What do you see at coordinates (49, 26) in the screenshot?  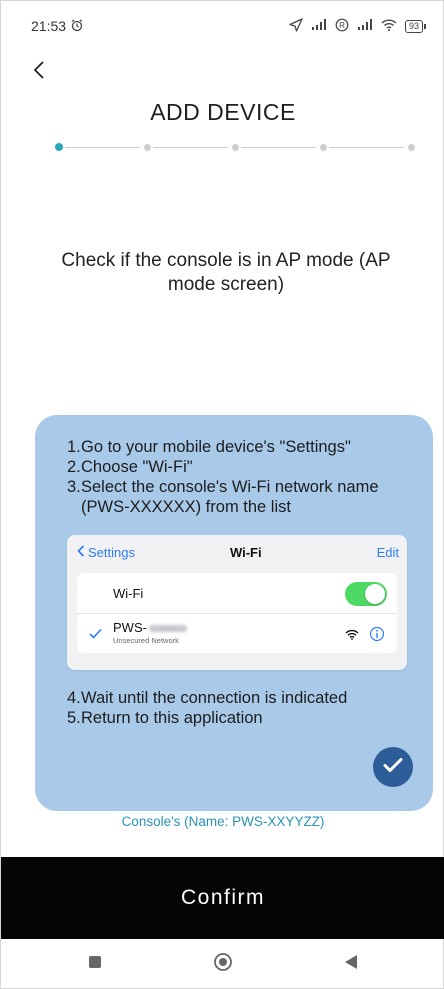 I see `status-time: 21:53` at bounding box center [49, 26].